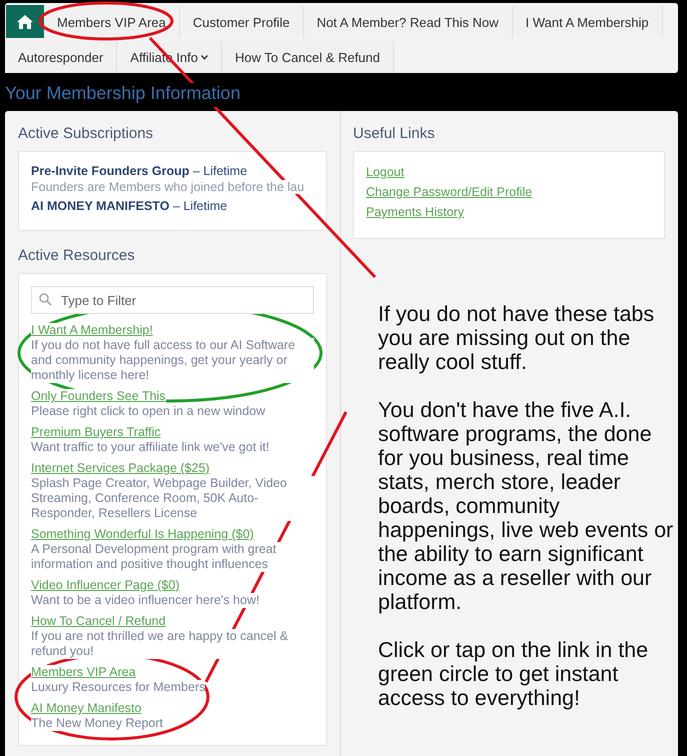 The image size is (687, 756). I want to click on resource-link: Something Wonderful Is Happening ($0), so click(142, 534).